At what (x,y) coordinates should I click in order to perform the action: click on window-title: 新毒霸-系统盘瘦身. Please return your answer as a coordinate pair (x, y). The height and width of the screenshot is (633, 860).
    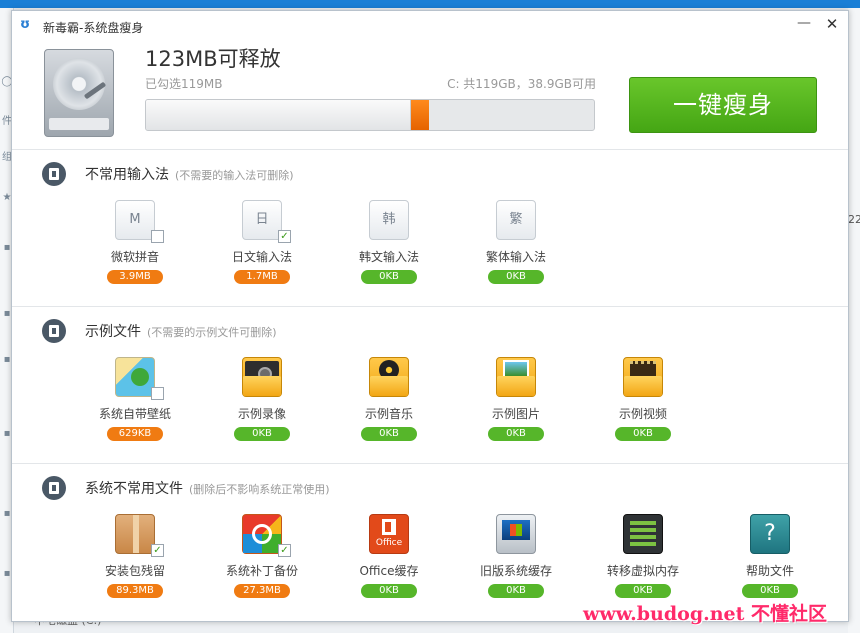
    Looking at the image, I should click on (93, 28).